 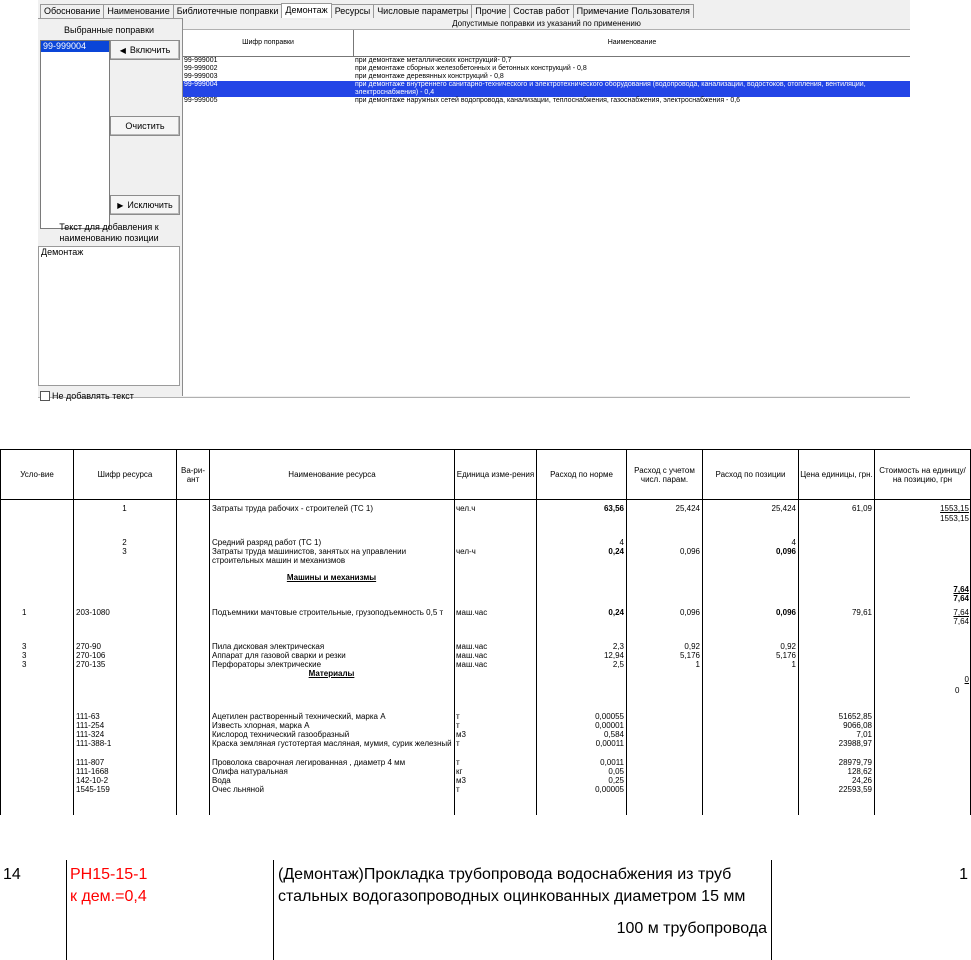 I want to click on cell-param: 25,424, so click(x=687, y=508).